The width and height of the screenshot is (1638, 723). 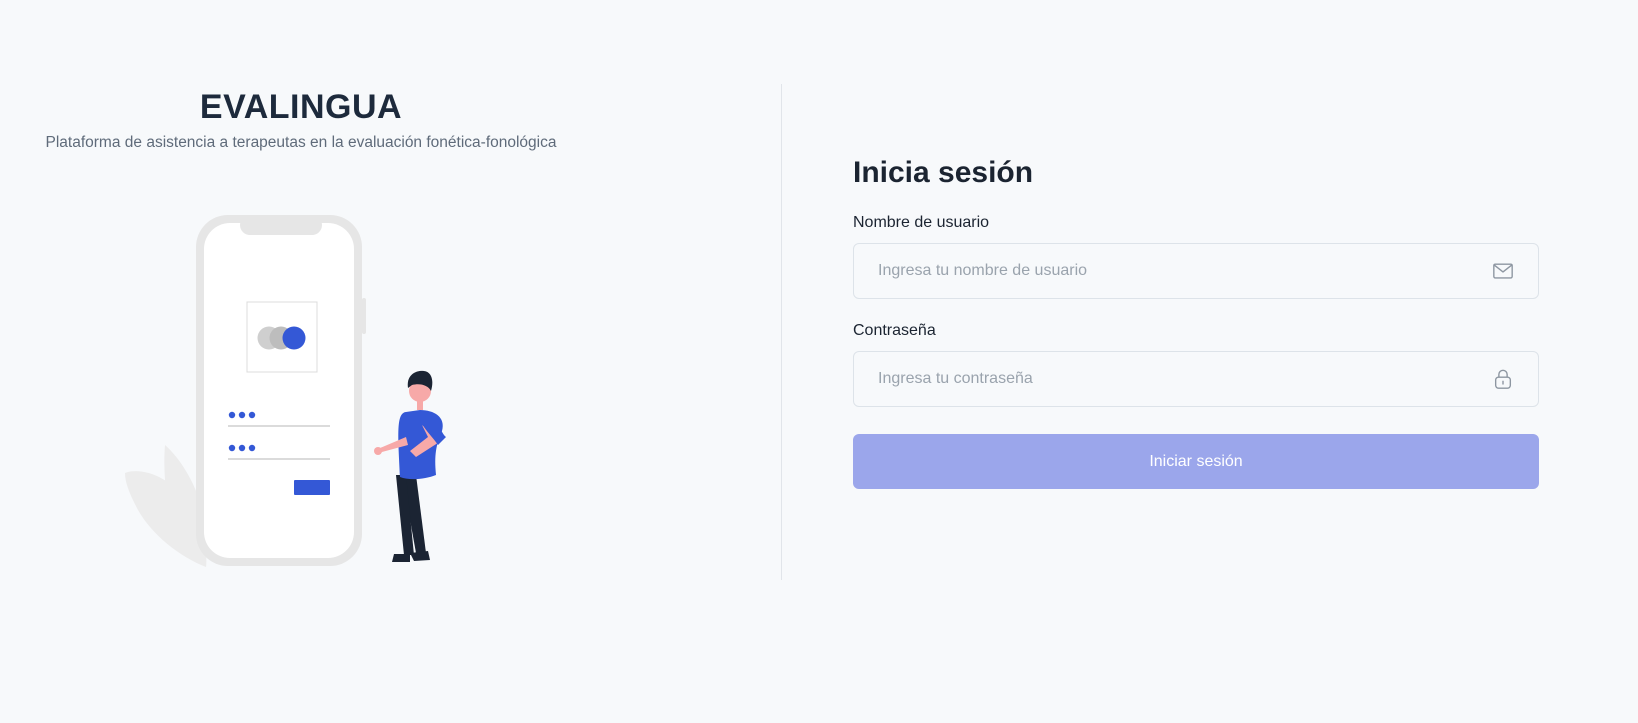 I want to click on brand-title: EVALINGUA, so click(x=301, y=107).